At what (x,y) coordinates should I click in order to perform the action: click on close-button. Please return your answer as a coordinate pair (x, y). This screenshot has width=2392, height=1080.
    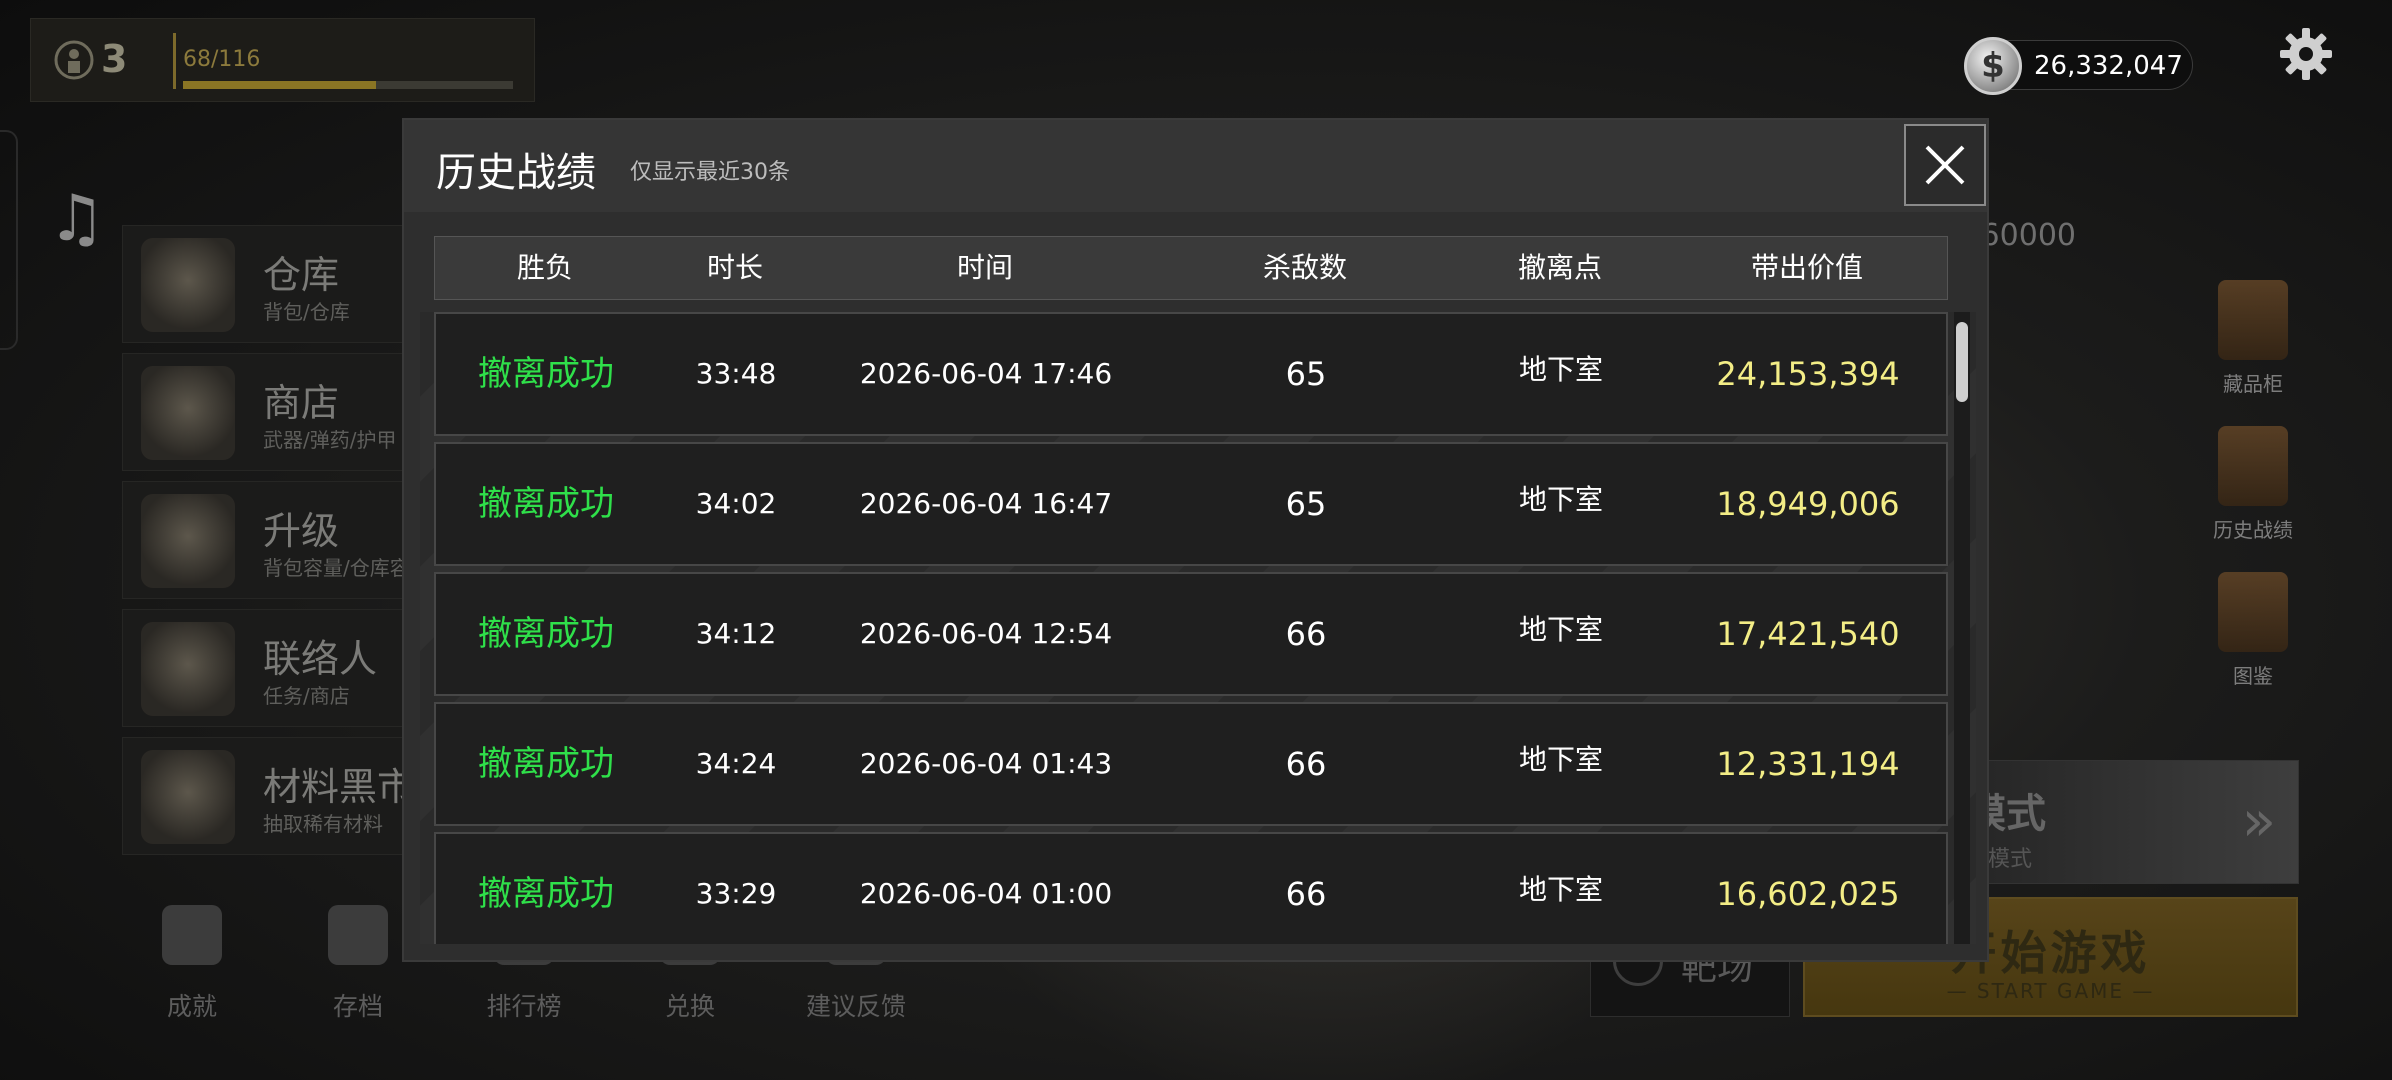
    Looking at the image, I should click on (1945, 165).